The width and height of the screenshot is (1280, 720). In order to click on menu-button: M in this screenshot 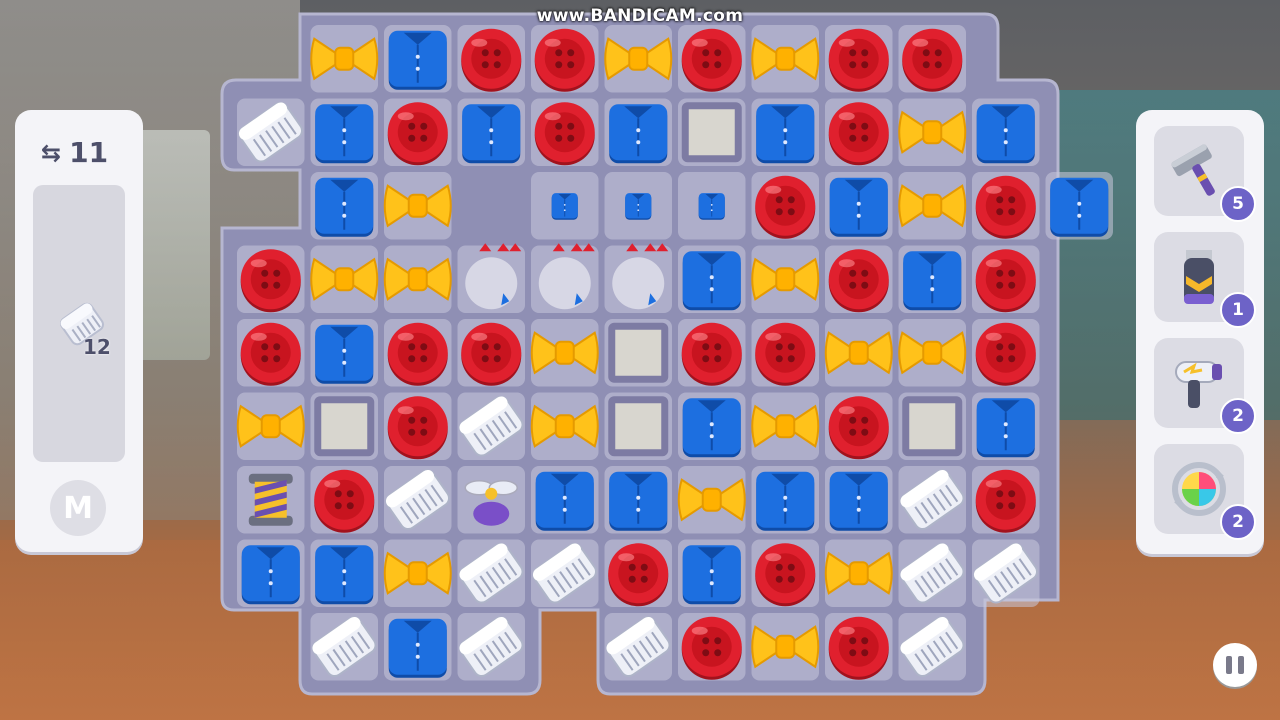, I will do `click(78, 508)`.